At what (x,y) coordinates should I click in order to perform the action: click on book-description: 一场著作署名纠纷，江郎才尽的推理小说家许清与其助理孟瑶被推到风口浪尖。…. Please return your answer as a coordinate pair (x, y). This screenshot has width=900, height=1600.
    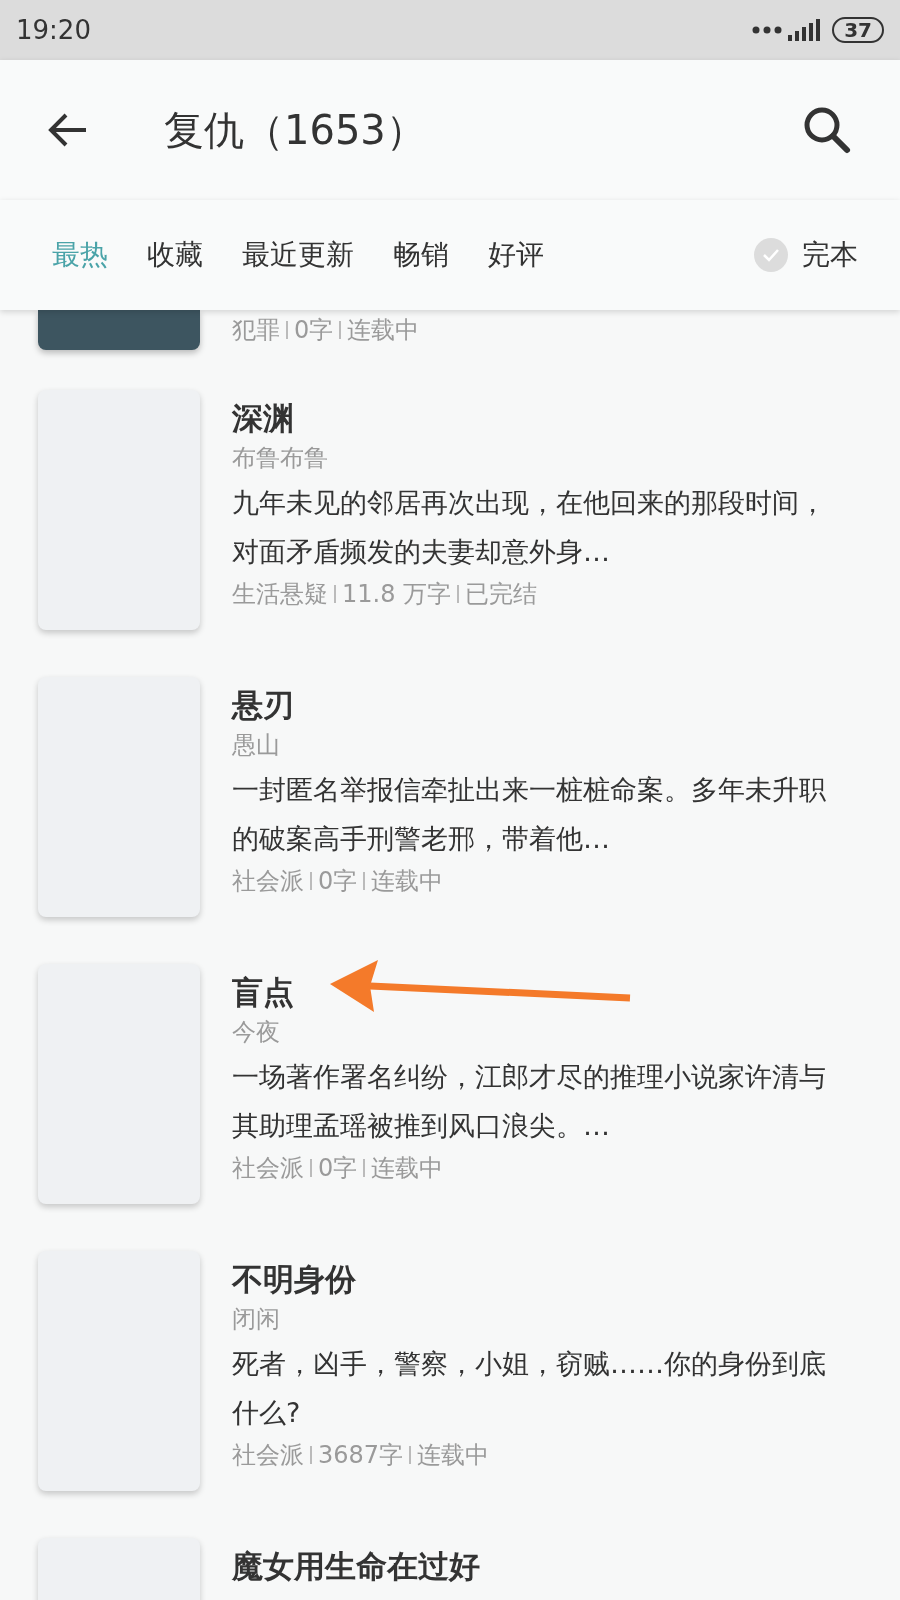
    Looking at the image, I should click on (529, 1101).